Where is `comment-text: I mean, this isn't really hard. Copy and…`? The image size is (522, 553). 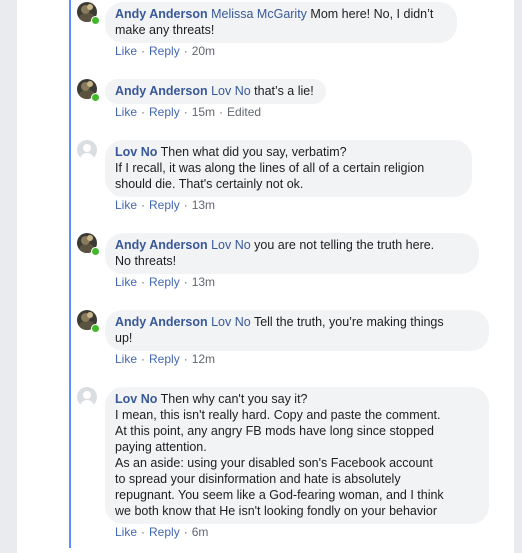 comment-text: I mean, this isn't really hard. Copy and… is located at coordinates (278, 415).